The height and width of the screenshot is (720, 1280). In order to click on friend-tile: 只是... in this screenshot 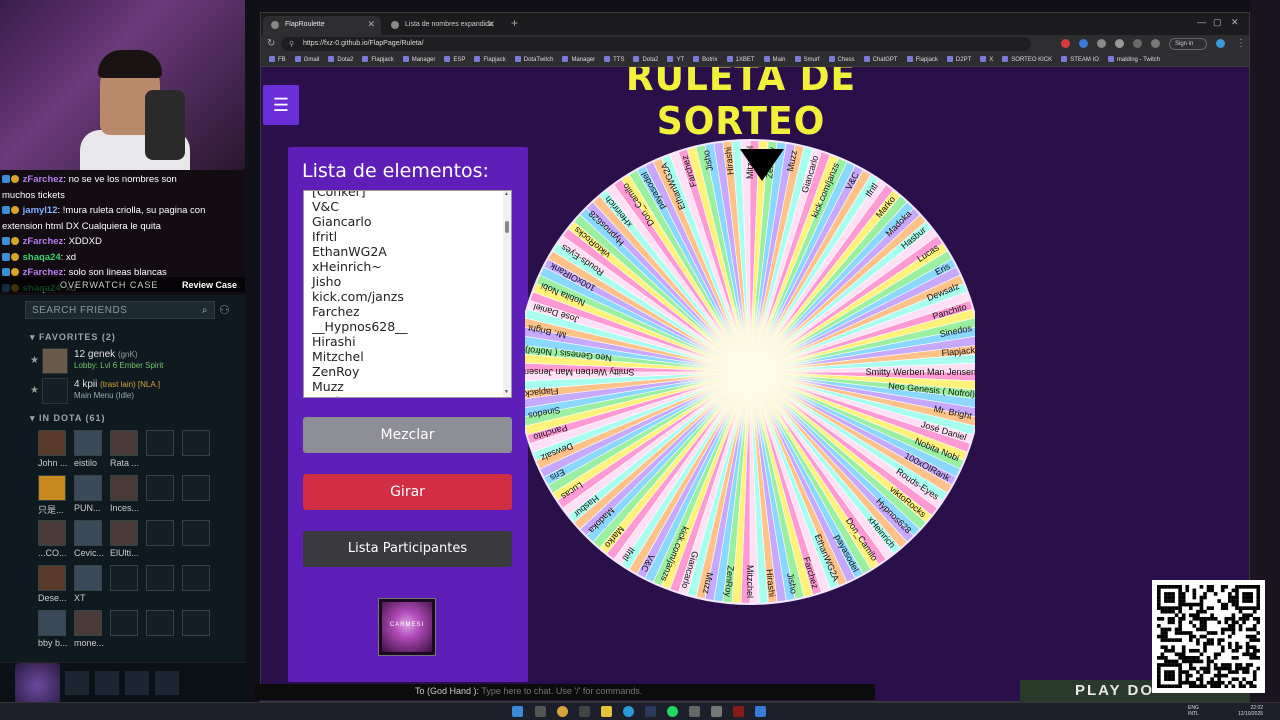, I will do `click(53, 495)`.